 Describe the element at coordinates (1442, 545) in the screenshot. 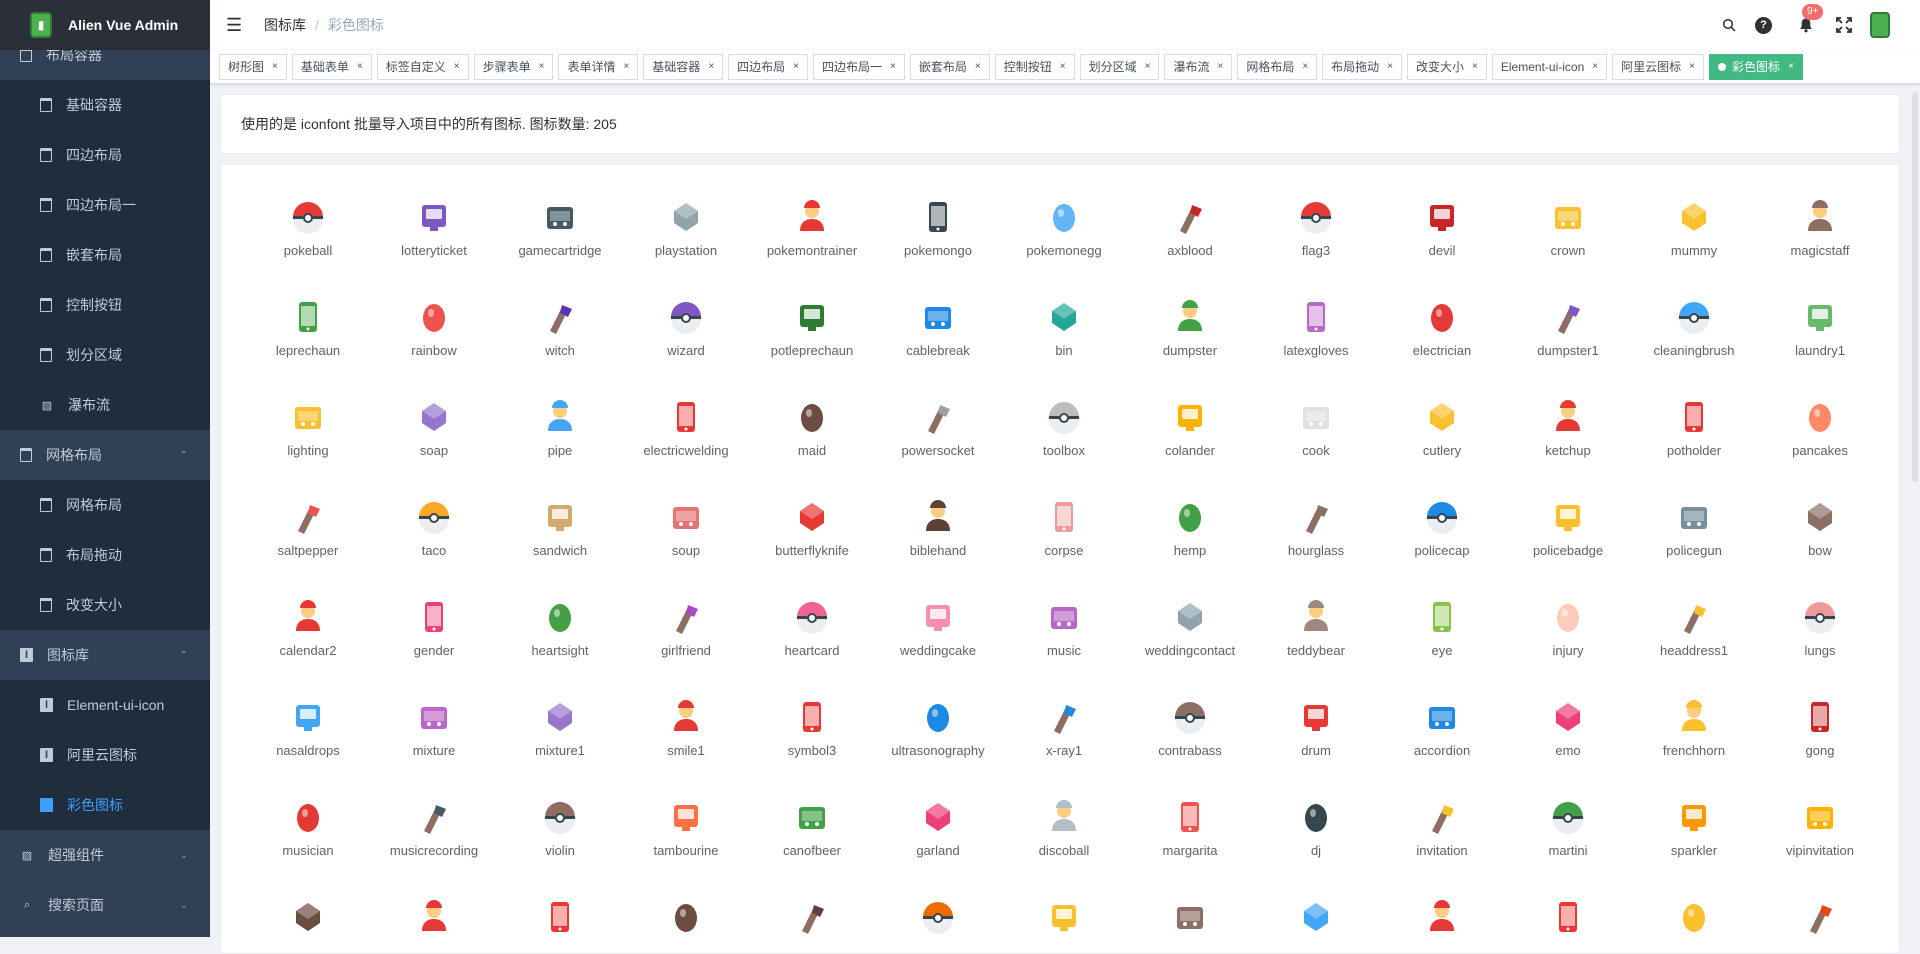

I see `icon-cell: policecap` at that location.